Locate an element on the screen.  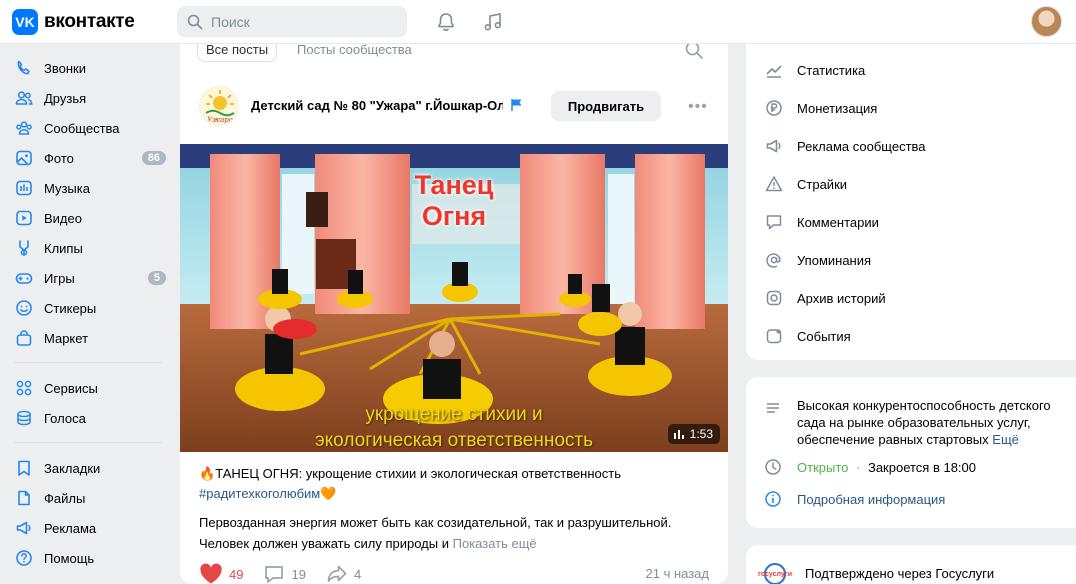
video-title-line: Огня is located at coordinates (454, 216).